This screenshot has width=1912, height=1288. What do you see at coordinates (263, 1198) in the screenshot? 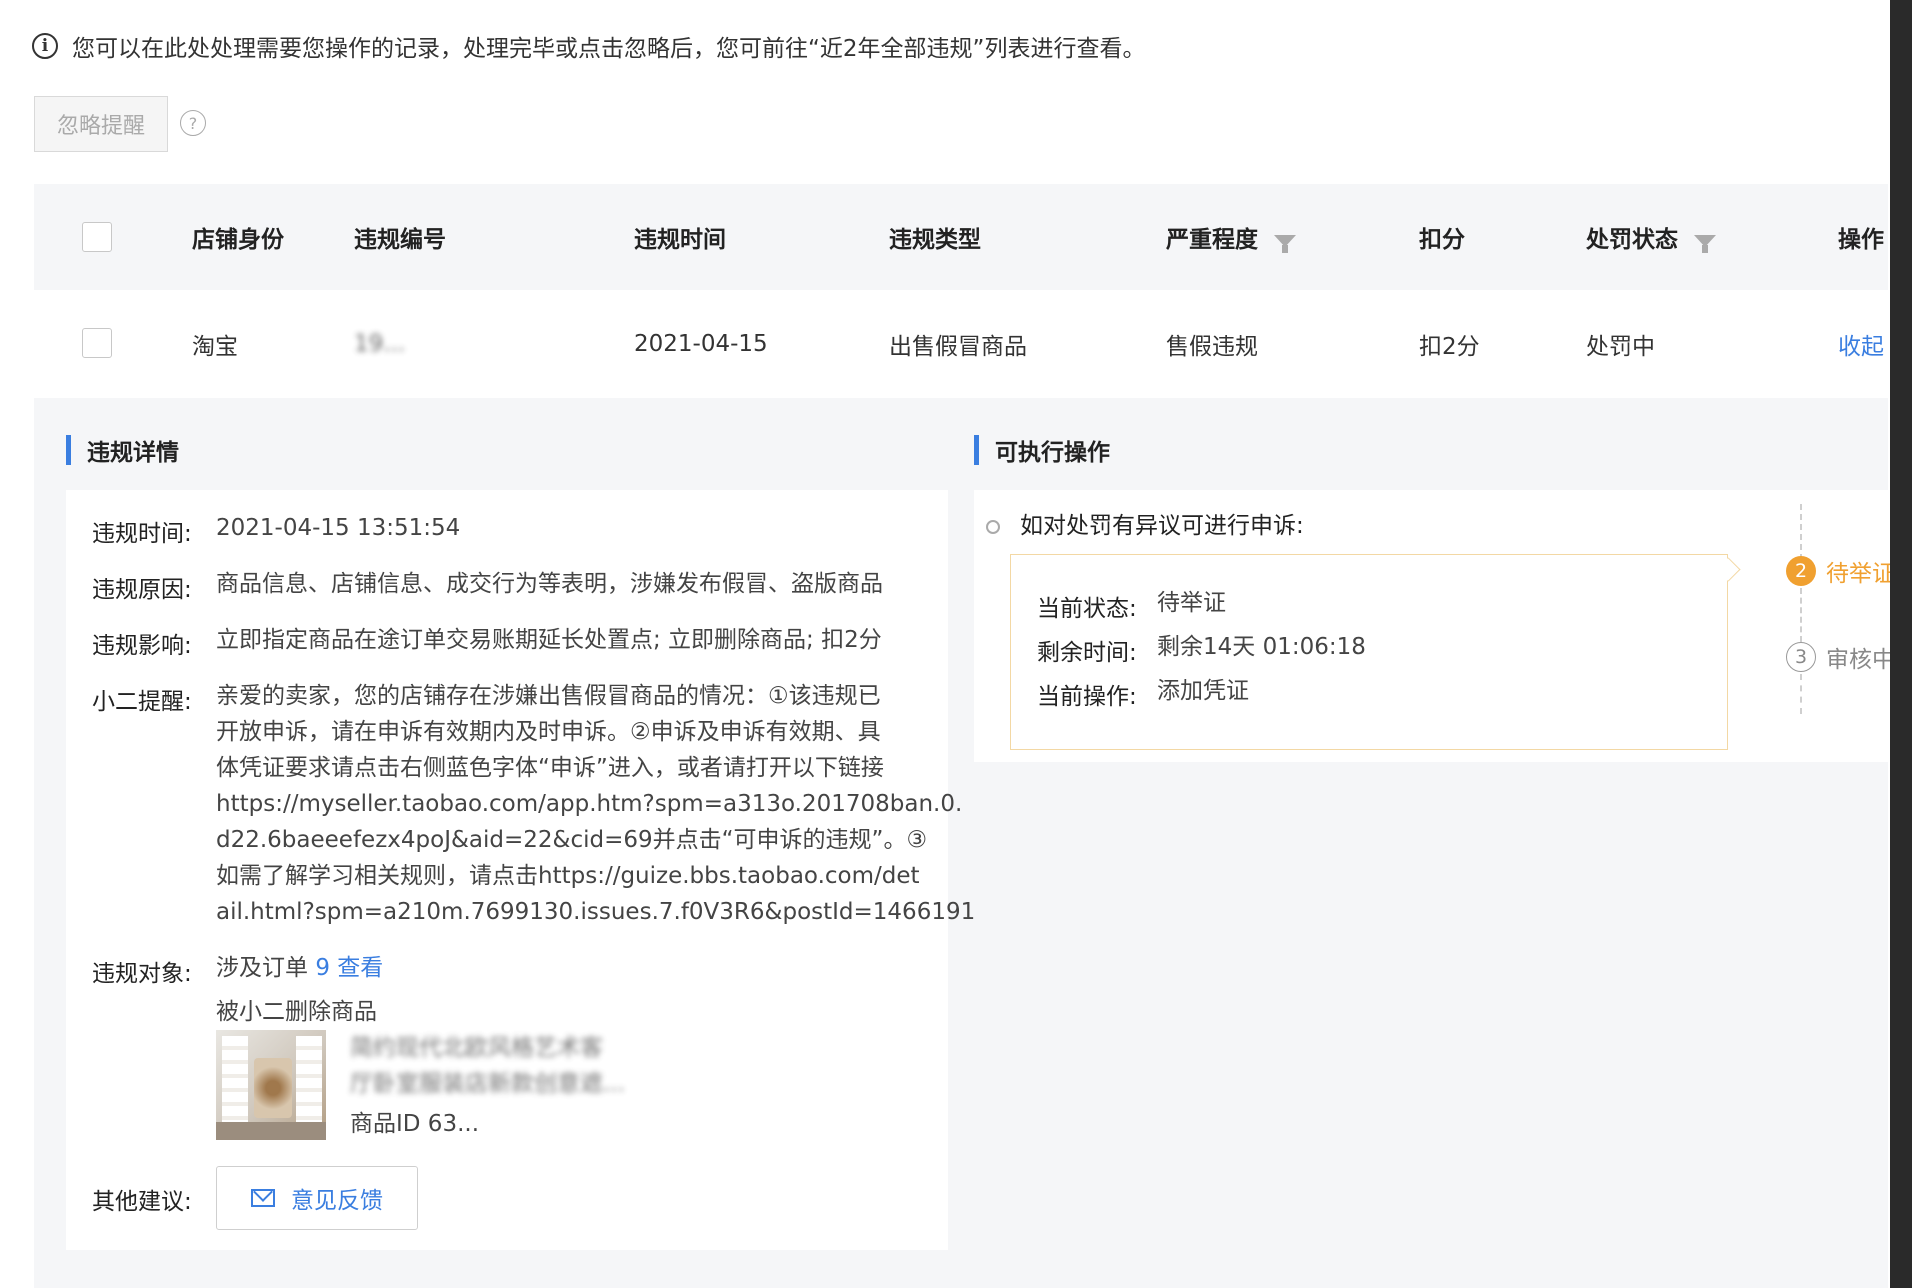
I see `mail-icon` at bounding box center [263, 1198].